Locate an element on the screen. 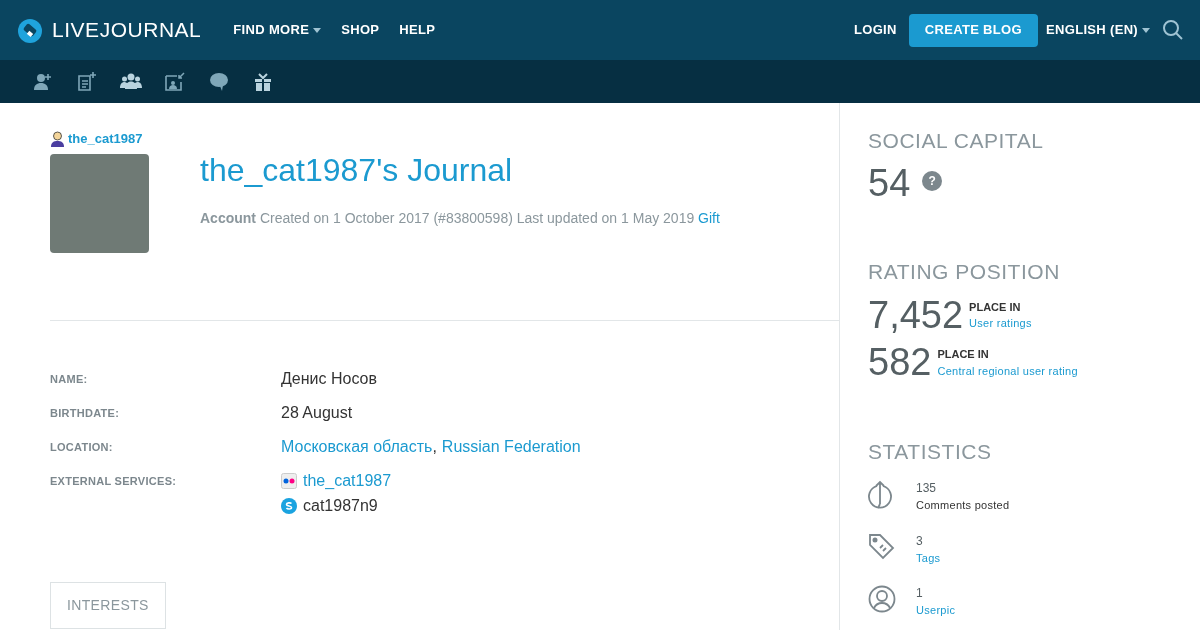 The image size is (1200, 630). stat-link: Tags is located at coordinates (928, 558).